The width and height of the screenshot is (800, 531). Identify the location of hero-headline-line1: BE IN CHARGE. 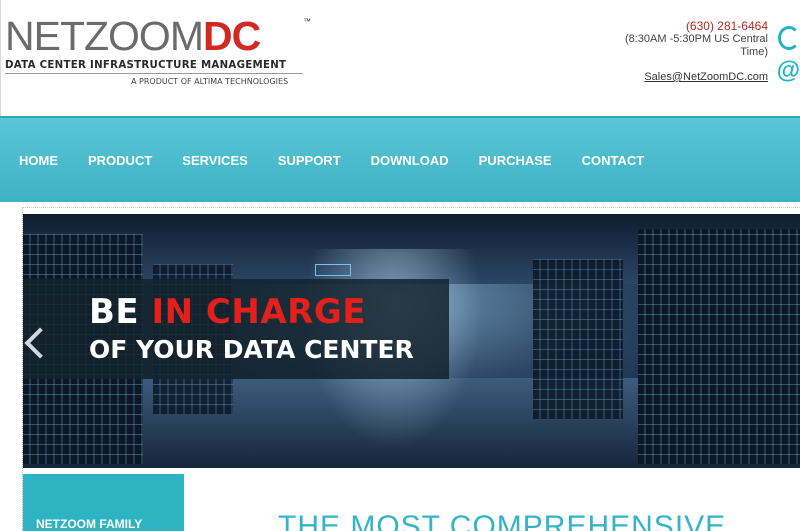
(227, 312).